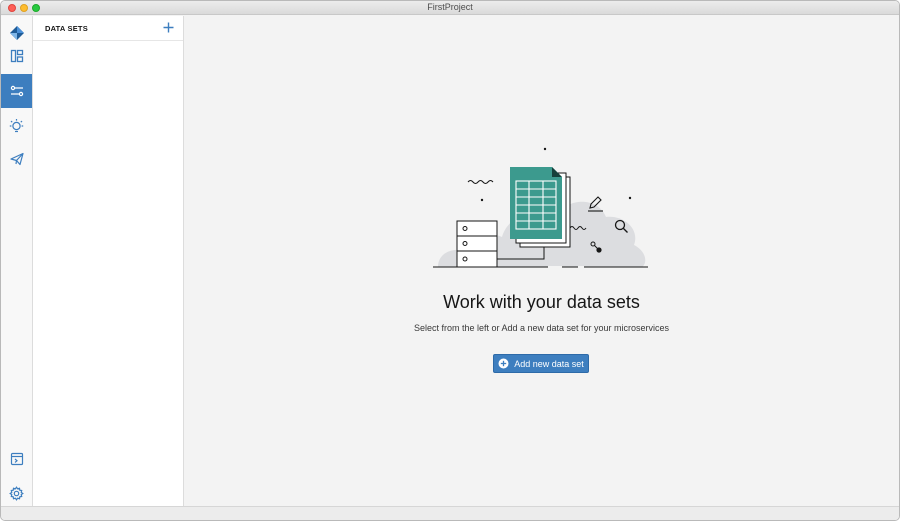 Image resolution: width=900 pixels, height=521 pixels. What do you see at coordinates (541, 302) in the screenshot?
I see `empty-state-title: Work with your data sets` at bounding box center [541, 302].